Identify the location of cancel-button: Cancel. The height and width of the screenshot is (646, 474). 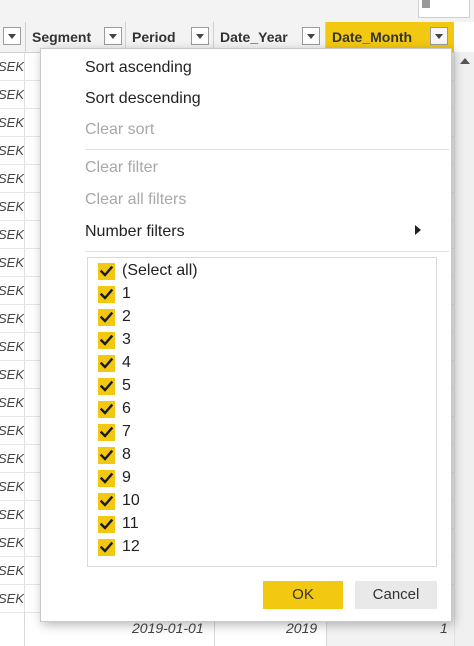
(396, 595).